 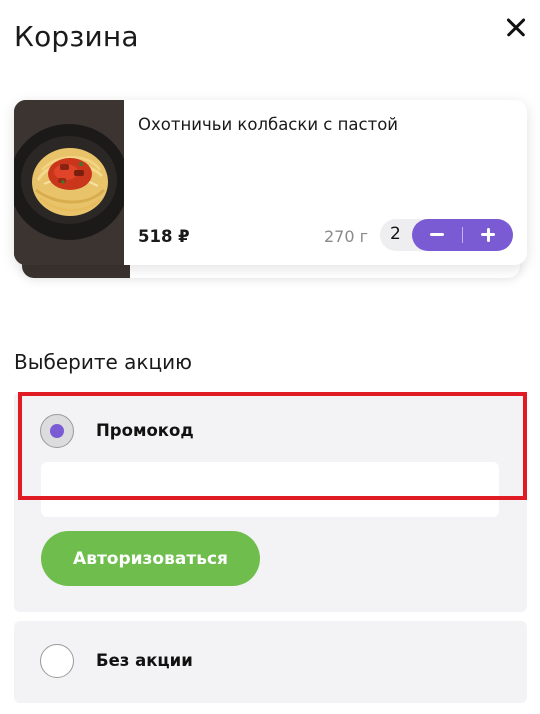 What do you see at coordinates (150, 558) in the screenshot?
I see `authorize-button: Авторизоваться` at bounding box center [150, 558].